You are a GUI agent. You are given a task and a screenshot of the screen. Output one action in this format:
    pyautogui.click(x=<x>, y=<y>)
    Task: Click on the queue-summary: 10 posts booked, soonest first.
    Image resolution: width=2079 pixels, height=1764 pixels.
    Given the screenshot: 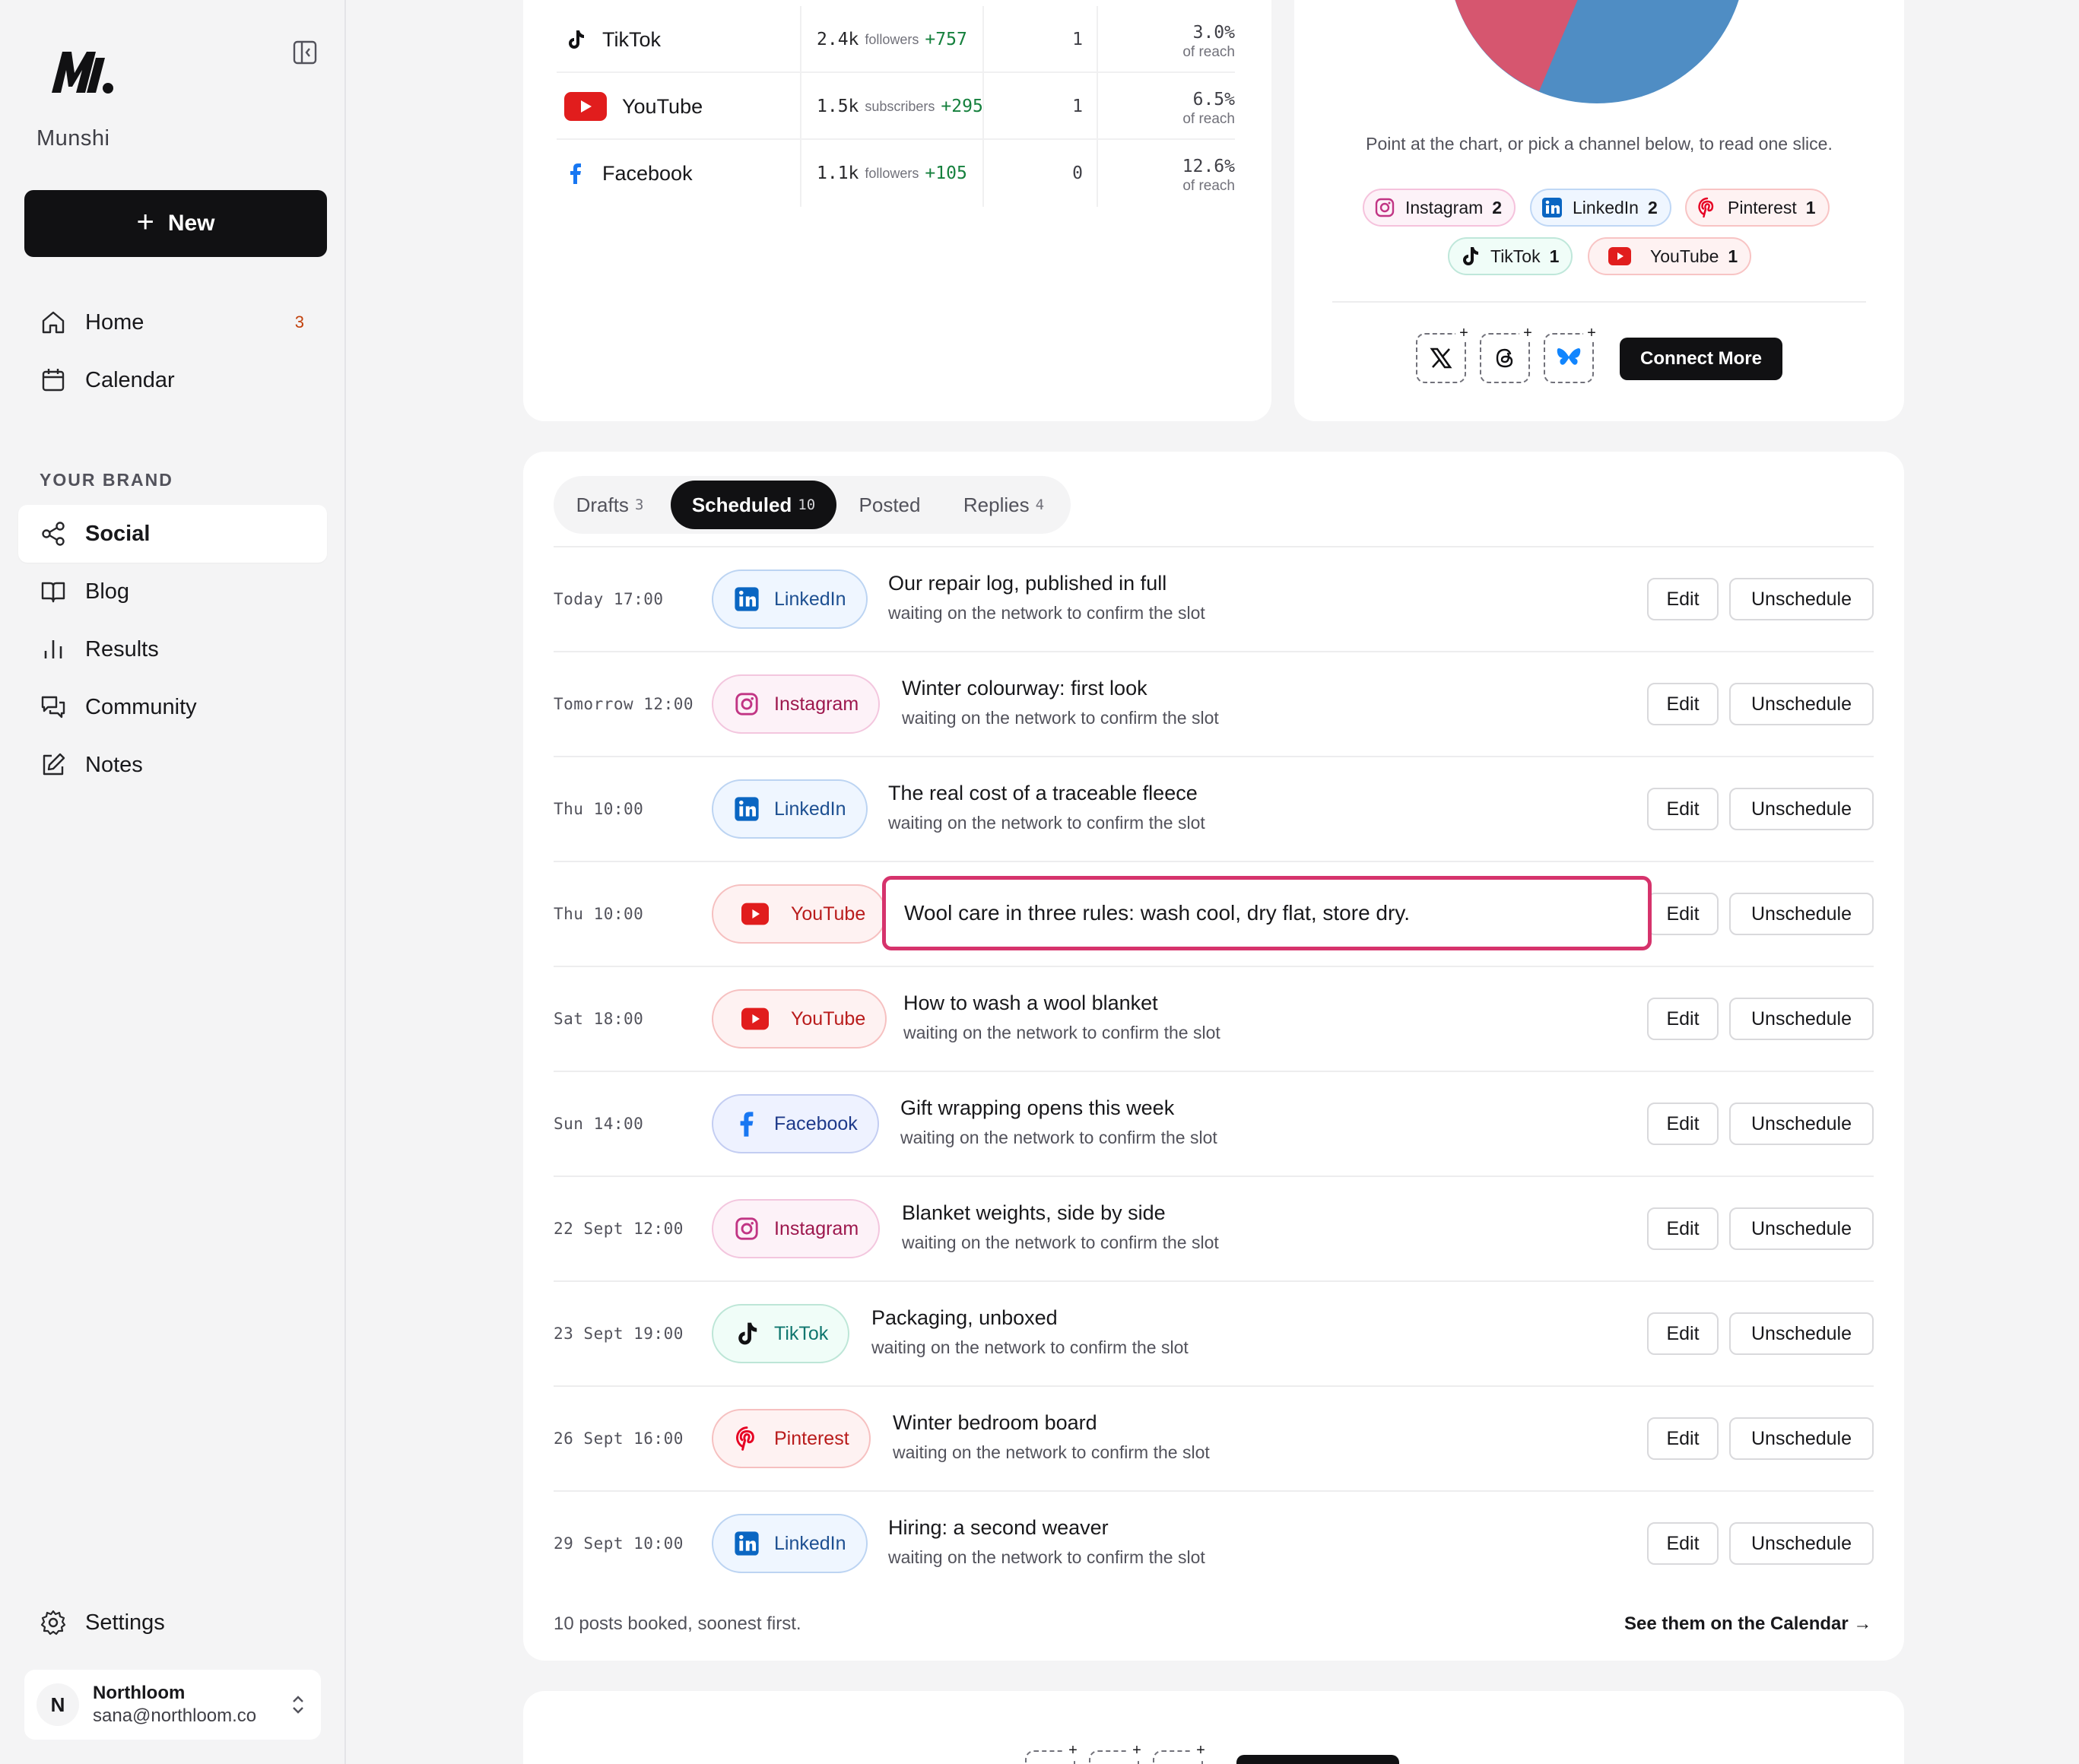 What is the action you would take?
    pyautogui.click(x=677, y=1624)
    